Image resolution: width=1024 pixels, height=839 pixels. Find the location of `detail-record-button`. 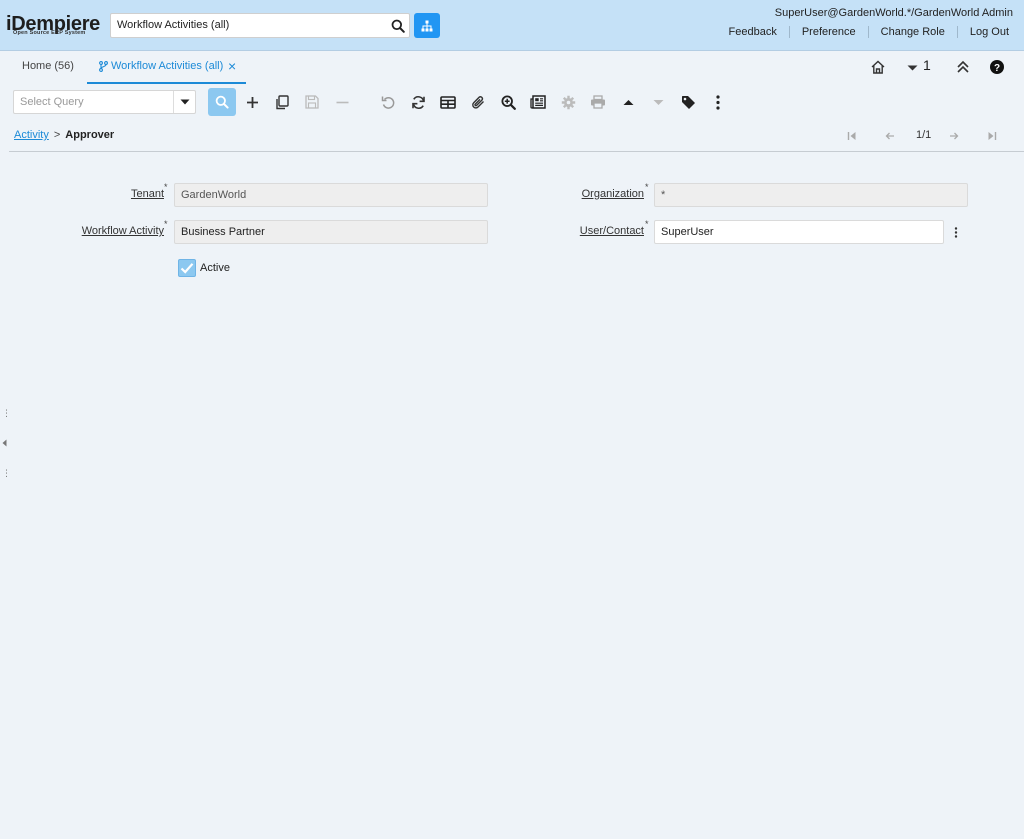

detail-record-button is located at coordinates (658, 102).